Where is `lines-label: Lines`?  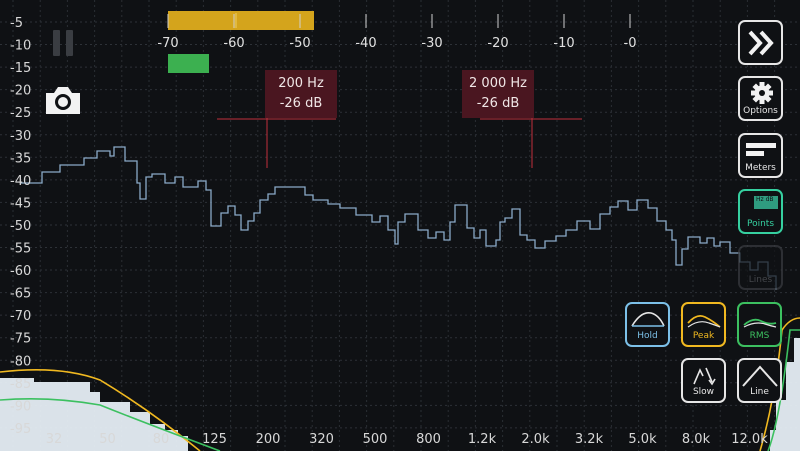 lines-label: Lines is located at coordinates (760, 280).